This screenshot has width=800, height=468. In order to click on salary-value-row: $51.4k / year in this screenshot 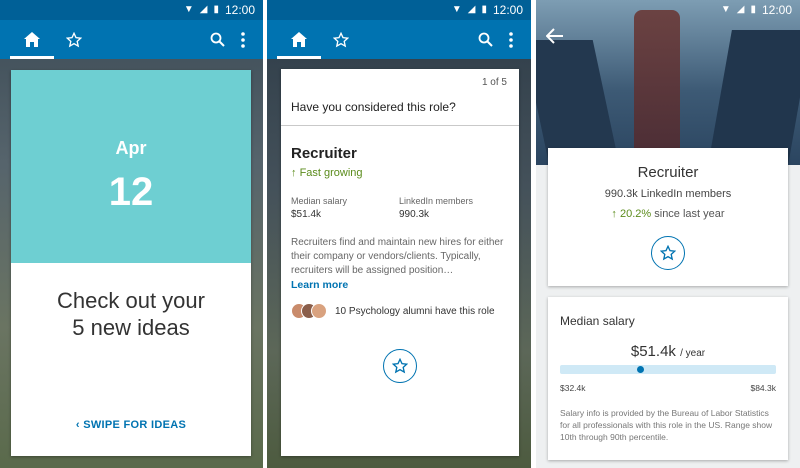, I will do `click(668, 351)`.